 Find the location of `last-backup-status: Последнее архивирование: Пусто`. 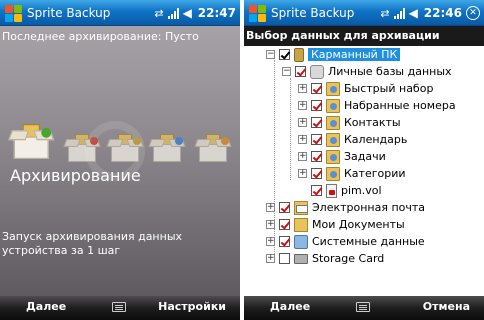

last-backup-status: Последнее архивирование: Пусто is located at coordinates (100, 36).